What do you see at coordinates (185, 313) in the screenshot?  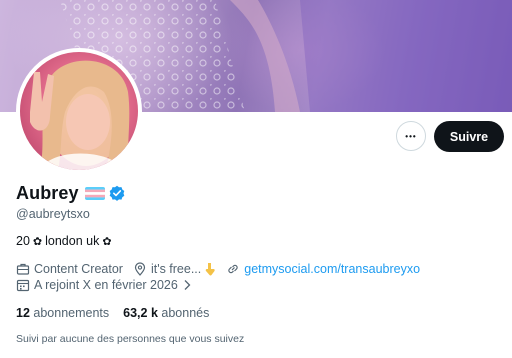 I see `followers-label: abonnés` at bounding box center [185, 313].